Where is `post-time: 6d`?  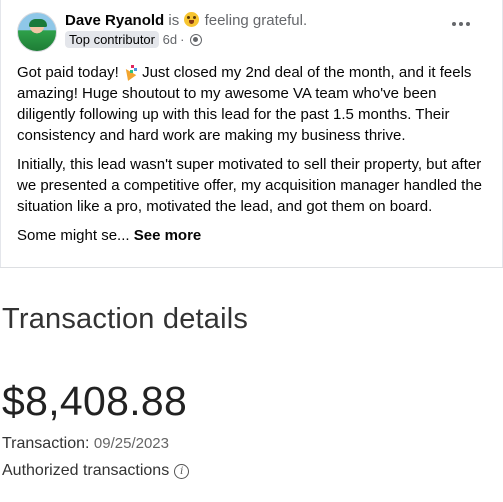 post-time: 6d is located at coordinates (170, 39).